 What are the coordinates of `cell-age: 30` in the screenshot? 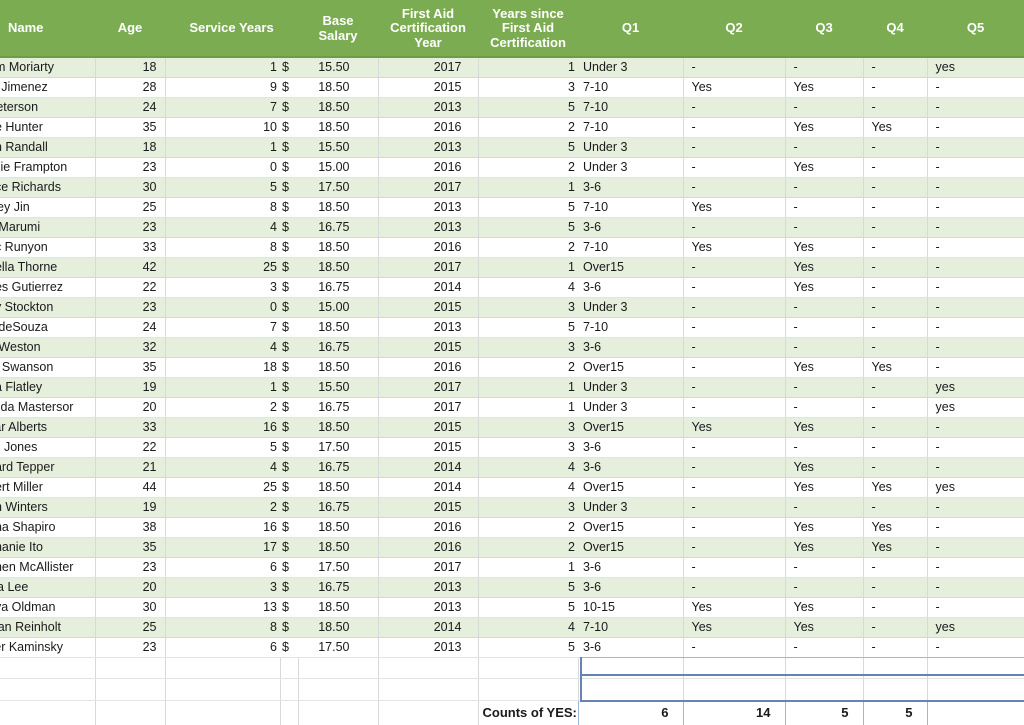 It's located at (130, 607).